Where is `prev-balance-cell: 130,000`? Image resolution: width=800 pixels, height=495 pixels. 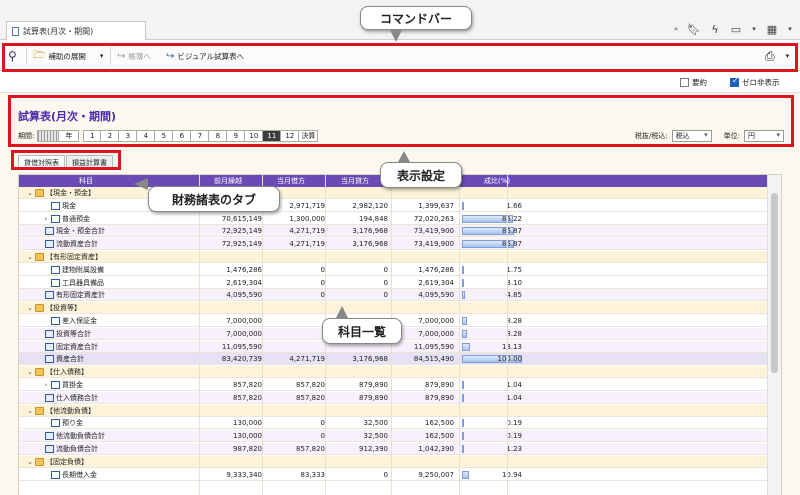
prev-balance-cell: 130,000 is located at coordinates (247, 436).